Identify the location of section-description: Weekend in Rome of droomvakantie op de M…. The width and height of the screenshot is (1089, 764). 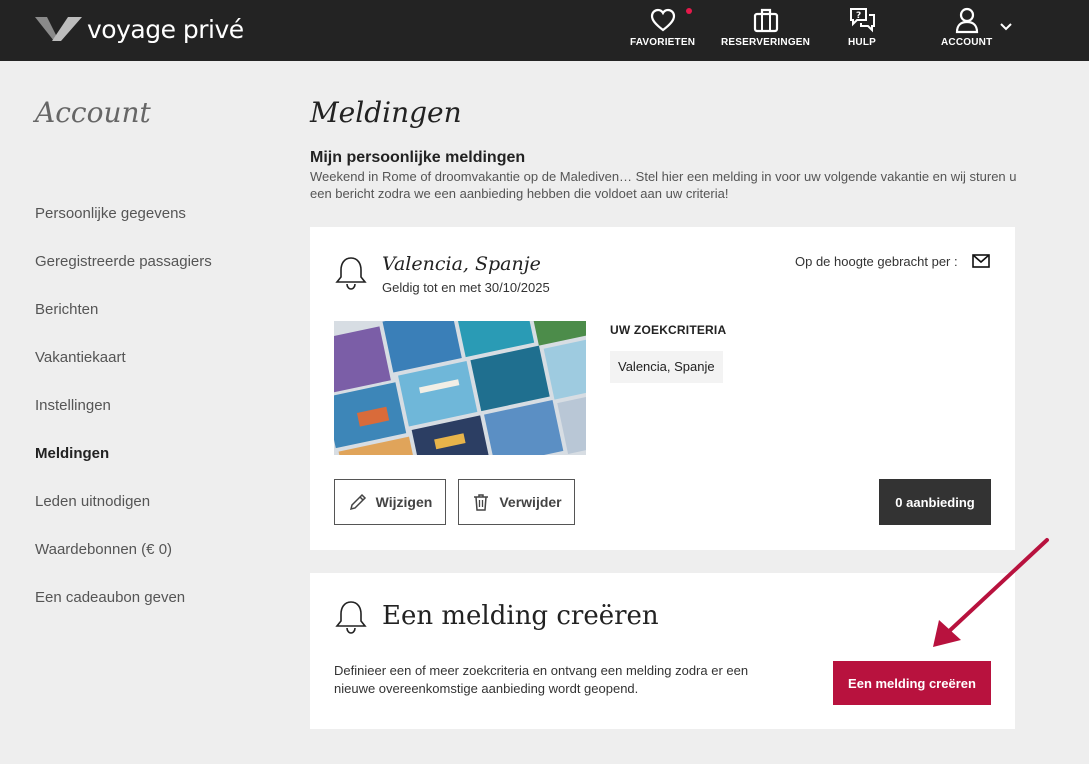
(663, 185).